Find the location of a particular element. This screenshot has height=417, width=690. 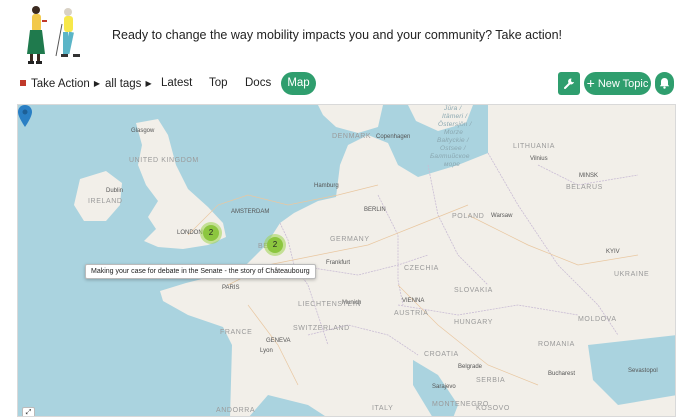

city-label: Sarajevo is located at coordinates (444, 387).